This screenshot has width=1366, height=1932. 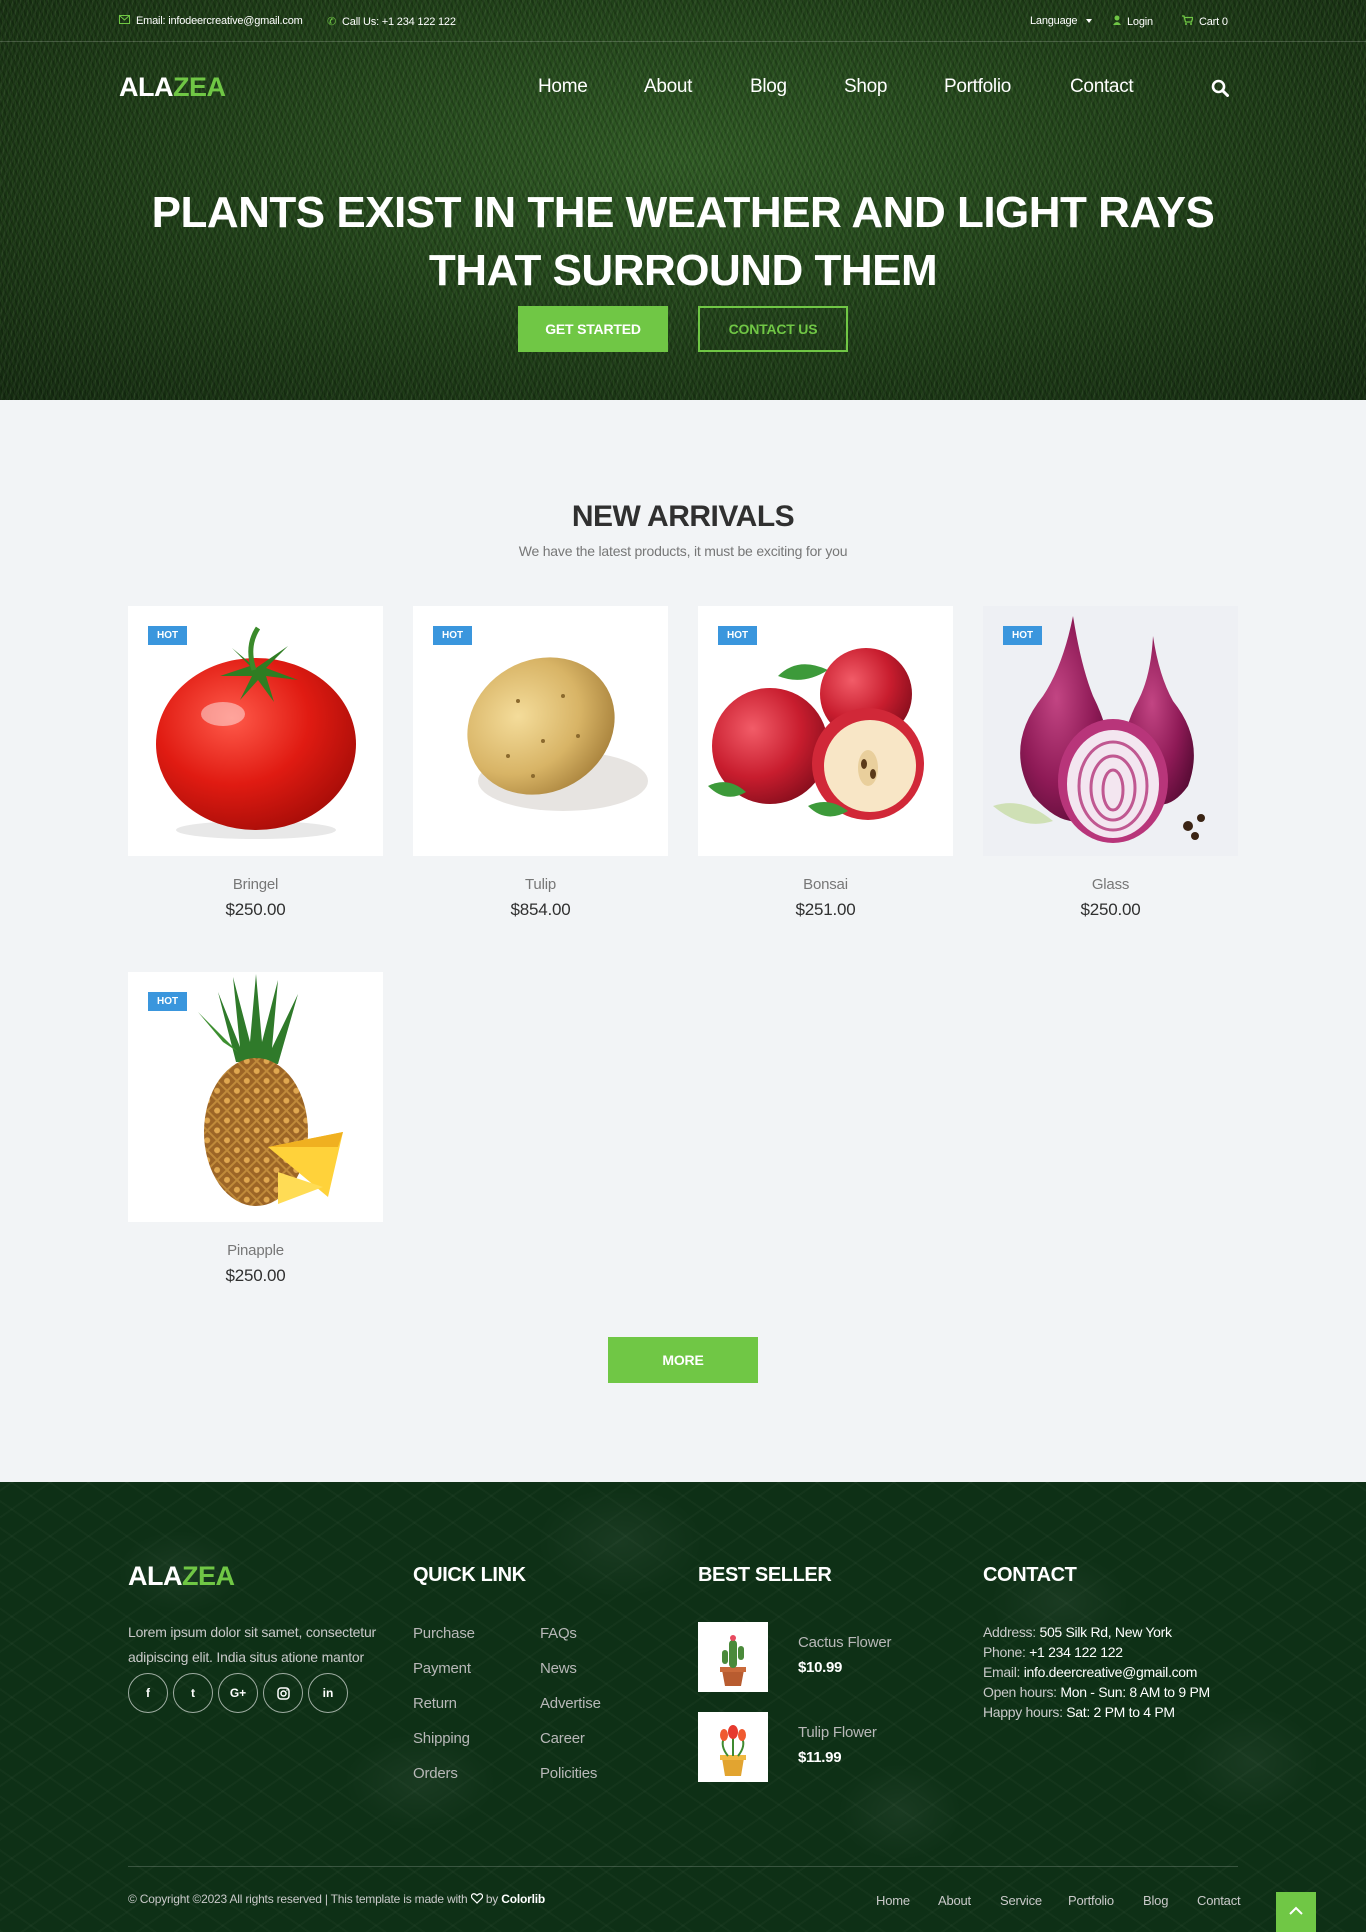 What do you see at coordinates (441, 1738) in the screenshot?
I see `quick-link-shipping: Shipping` at bounding box center [441, 1738].